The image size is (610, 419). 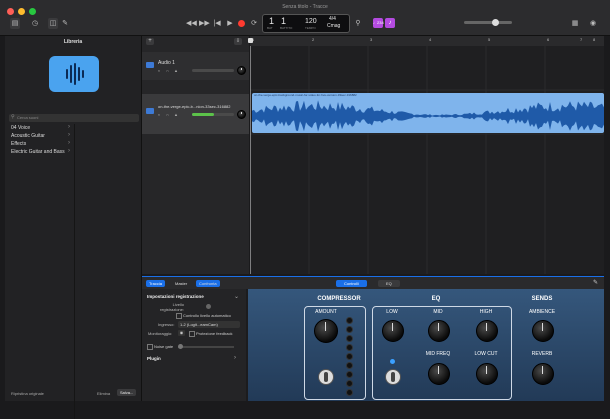 I want to click on master-volume-thumb, so click(x=495, y=22).